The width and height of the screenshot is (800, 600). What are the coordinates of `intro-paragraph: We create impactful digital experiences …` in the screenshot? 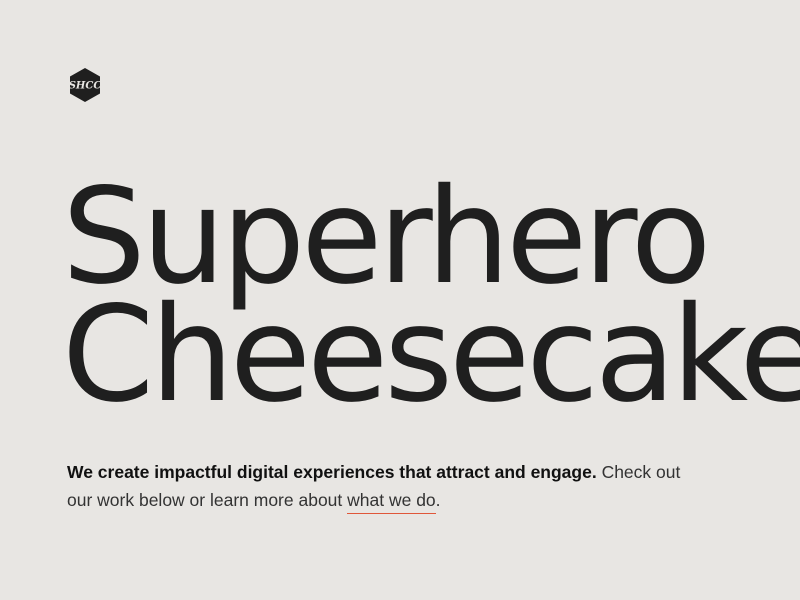 It's located at (387, 486).